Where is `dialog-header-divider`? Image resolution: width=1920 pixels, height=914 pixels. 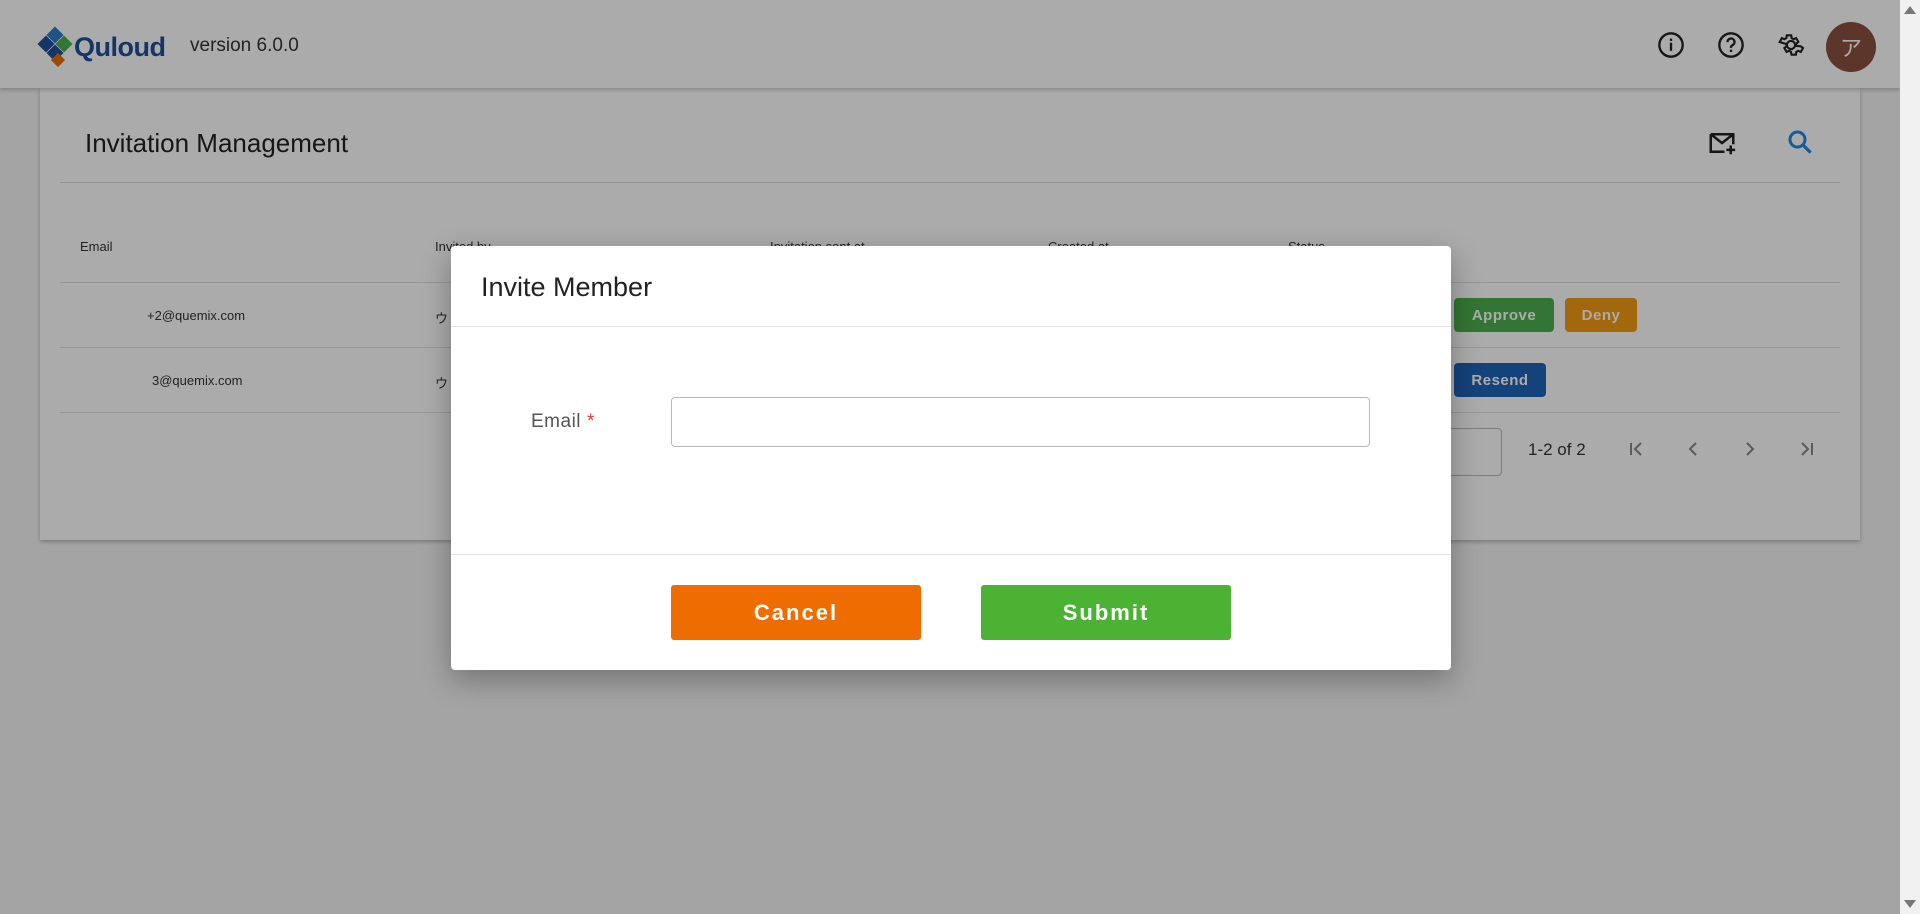 dialog-header-divider is located at coordinates (951, 326).